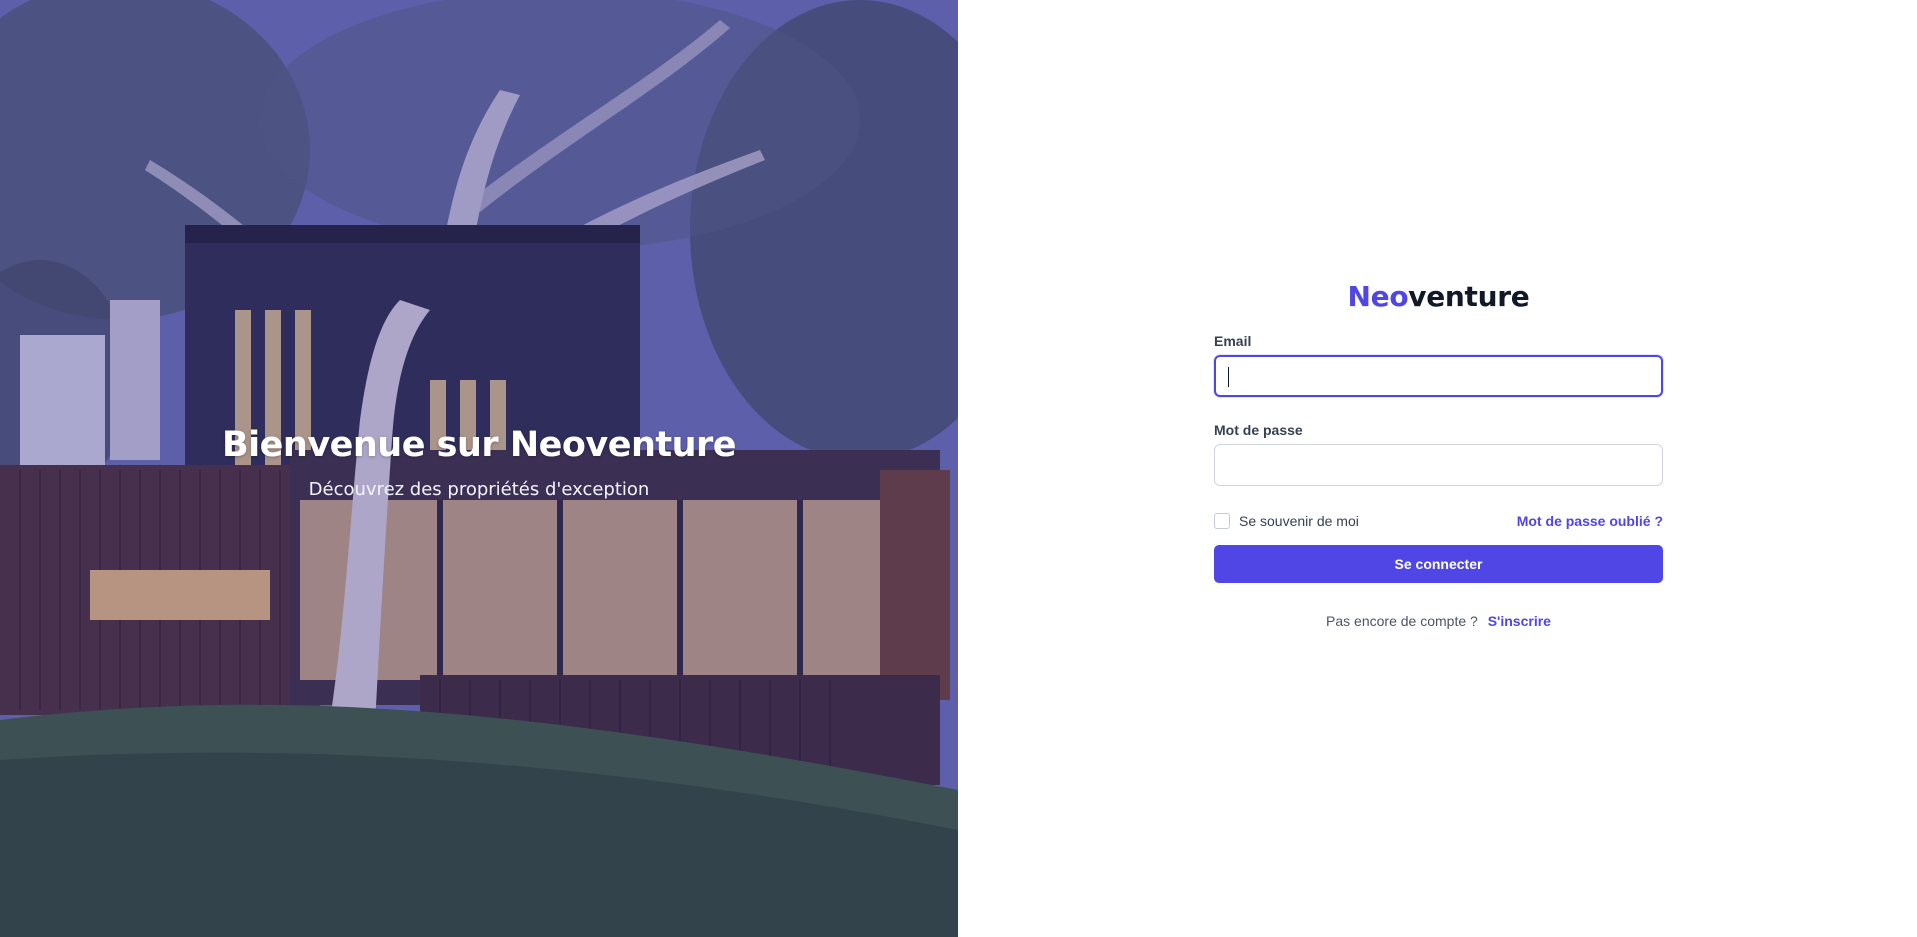 The height and width of the screenshot is (937, 1917). Describe the element at coordinates (1258, 430) in the screenshot. I see `password-label: Mot de passe` at that location.